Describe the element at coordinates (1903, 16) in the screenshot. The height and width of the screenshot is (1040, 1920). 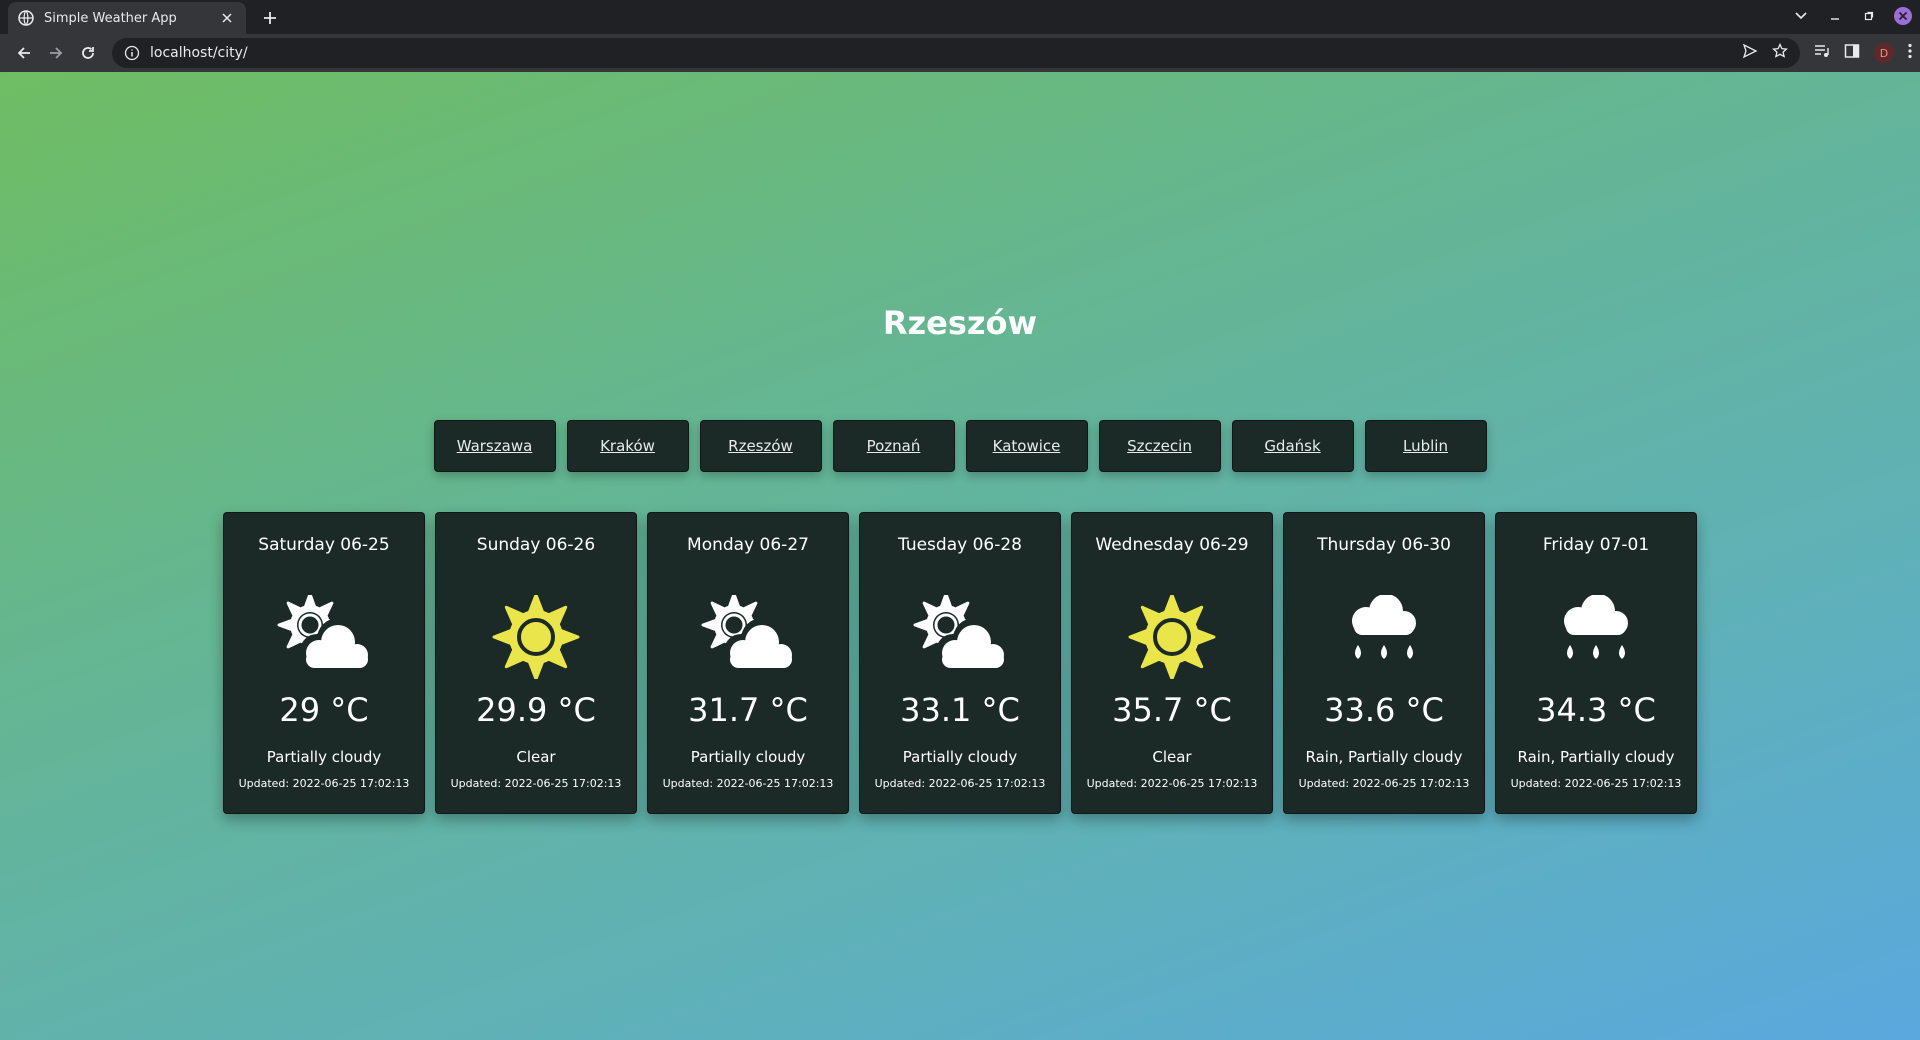
I see `close-window-icon` at that location.